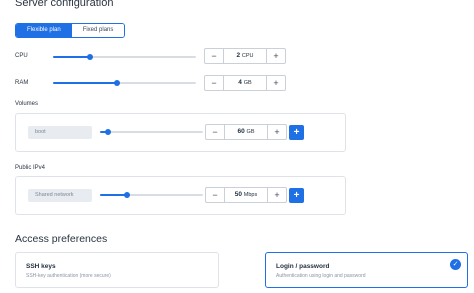 The height and width of the screenshot is (293, 474). I want to click on volume-value-number: 60, so click(241, 131).